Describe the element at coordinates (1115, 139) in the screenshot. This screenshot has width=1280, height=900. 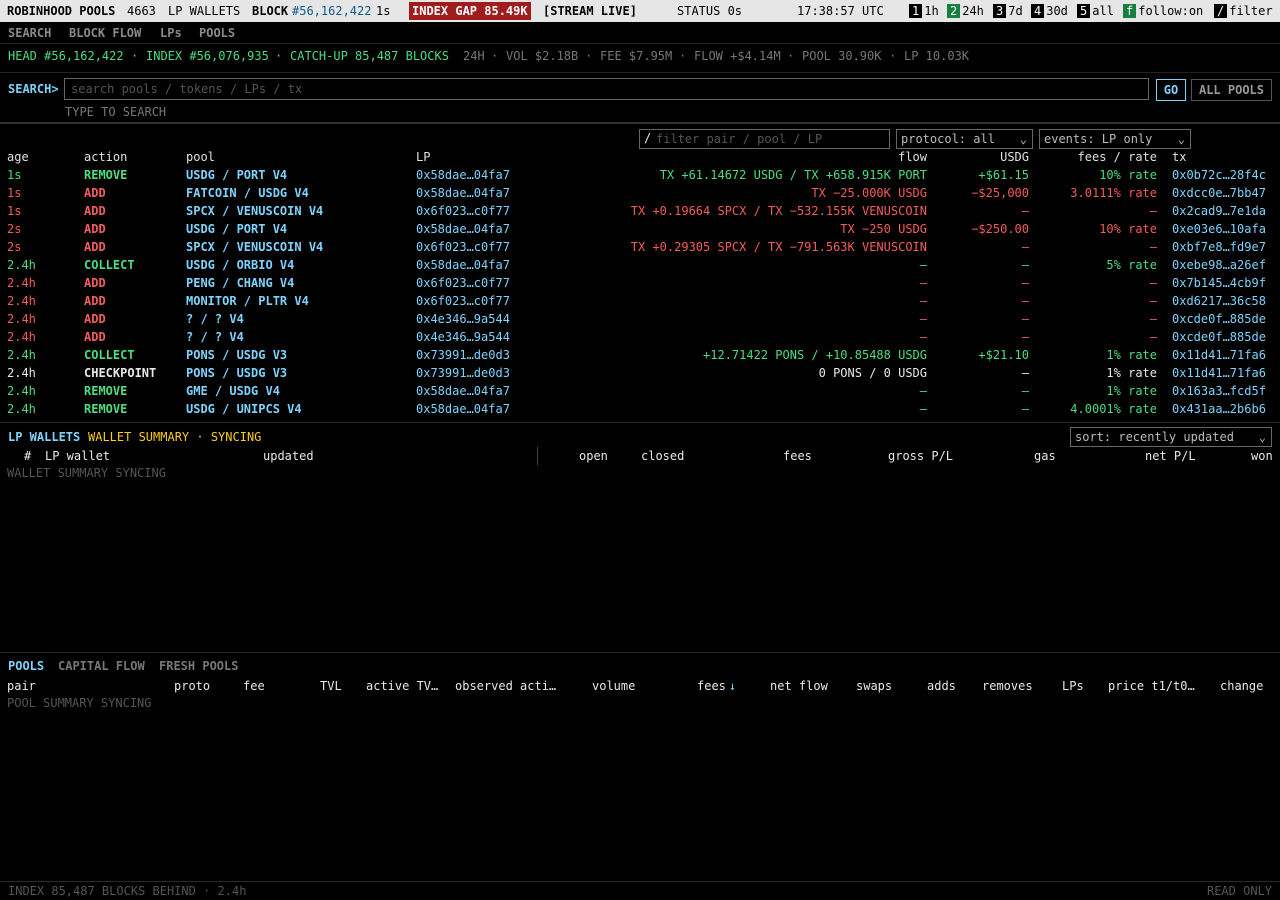
I see `events-select: events: LP only ⌄` at that location.